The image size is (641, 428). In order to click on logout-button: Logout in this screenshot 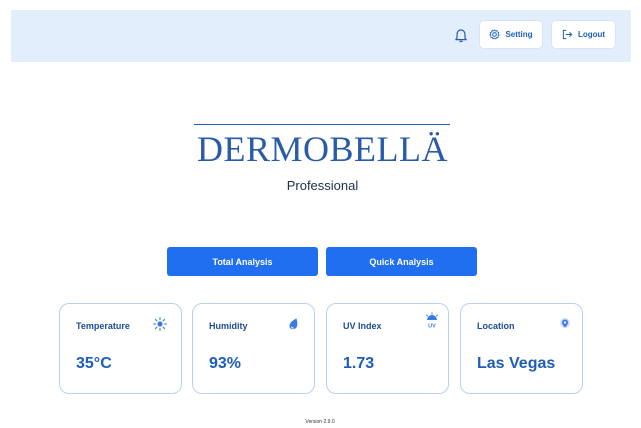, I will do `click(583, 34)`.